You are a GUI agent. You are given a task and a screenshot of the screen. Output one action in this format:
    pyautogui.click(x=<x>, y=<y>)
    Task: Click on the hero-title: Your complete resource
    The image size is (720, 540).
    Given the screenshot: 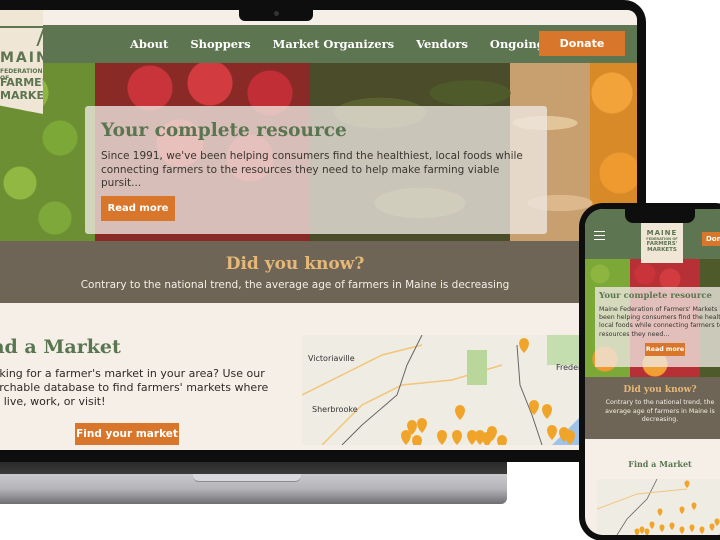 What is the action you would take?
    pyautogui.click(x=224, y=130)
    